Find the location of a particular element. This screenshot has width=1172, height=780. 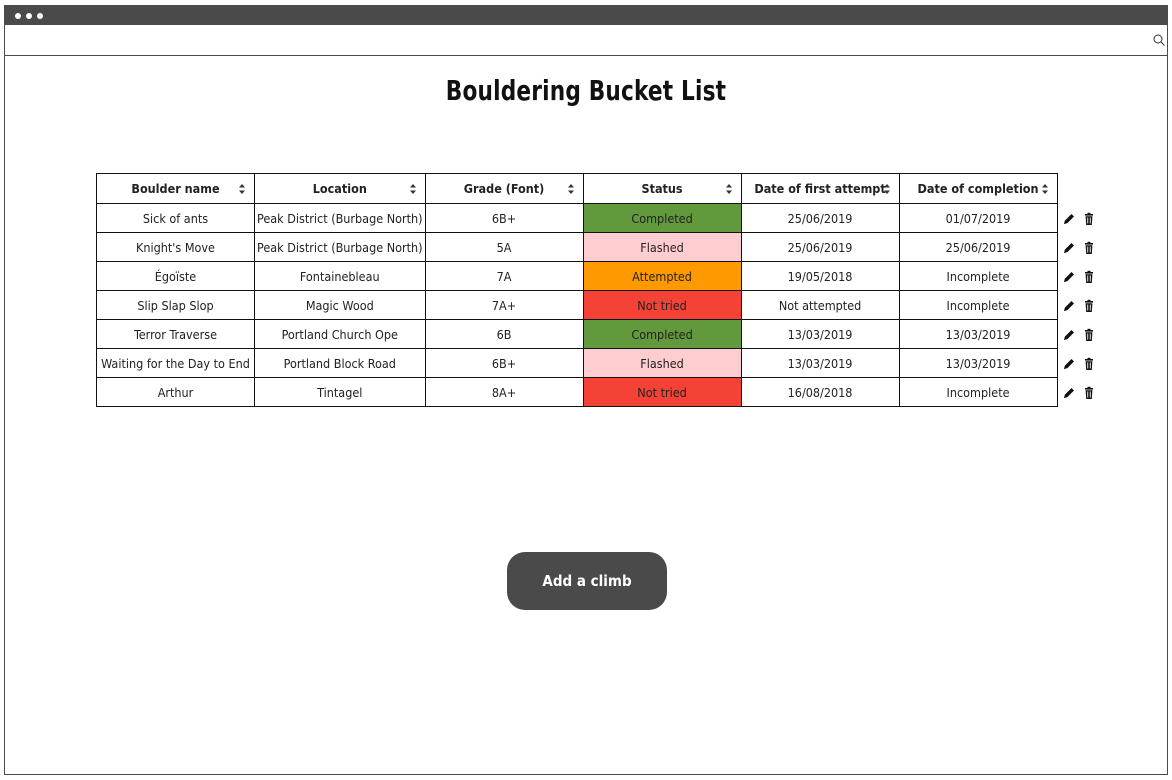

cell-location: Portland Block Road is located at coordinates (340, 363).